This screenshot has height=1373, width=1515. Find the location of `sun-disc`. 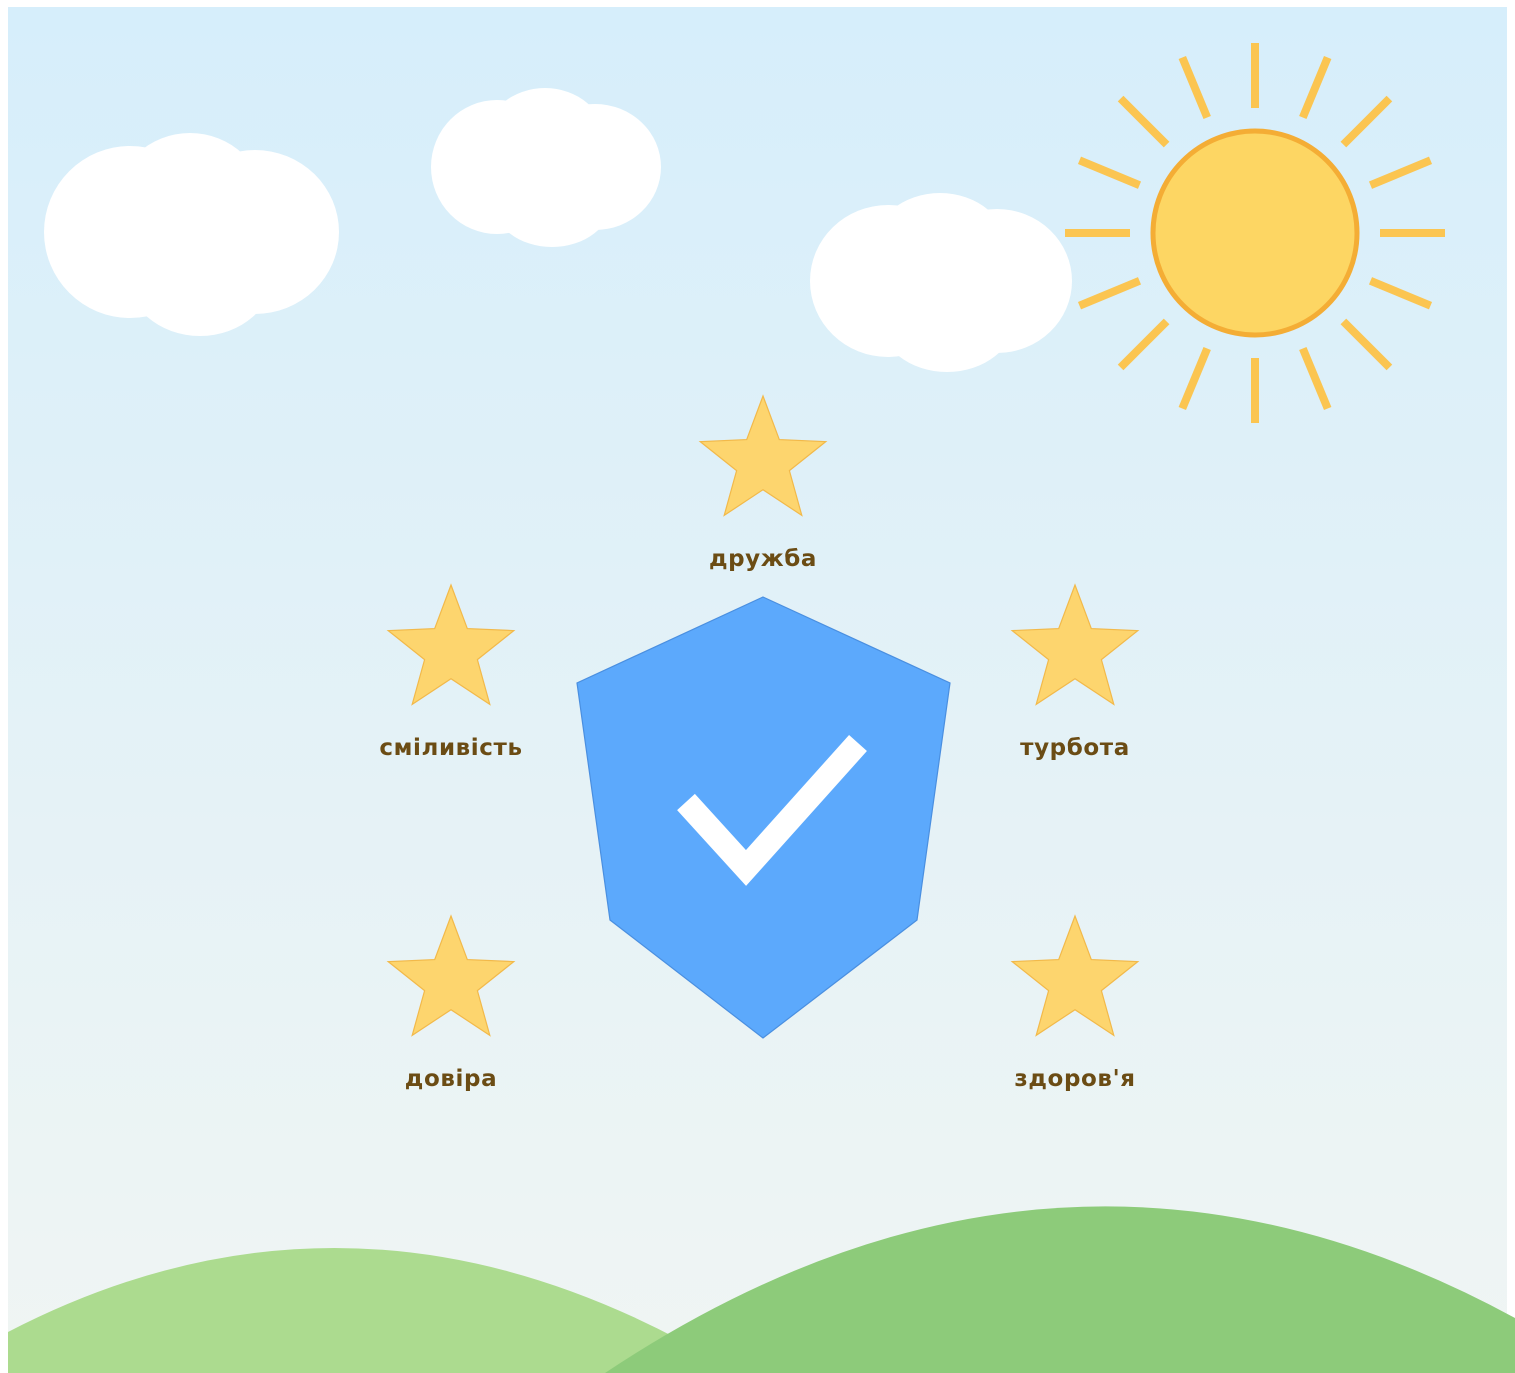

sun-disc is located at coordinates (1255, 233).